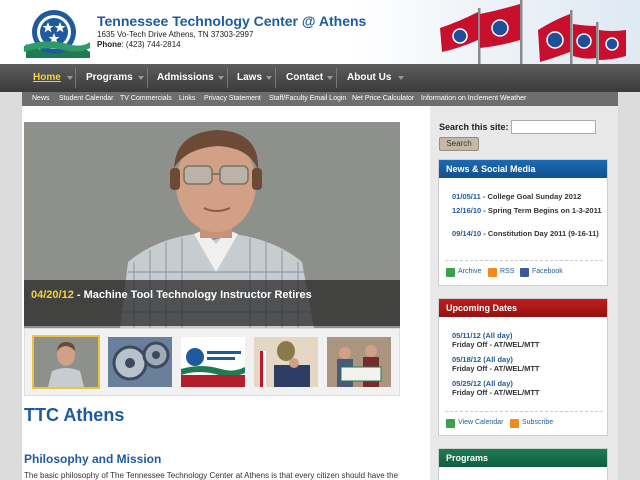  Describe the element at coordinates (47, 78) in the screenshot. I see `nav-home: Home` at that location.